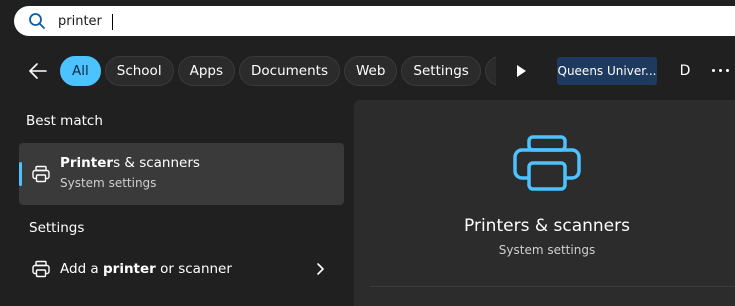 The image size is (735, 306). I want to click on best-match-item: Printers & scanners System settings, so click(181, 174).